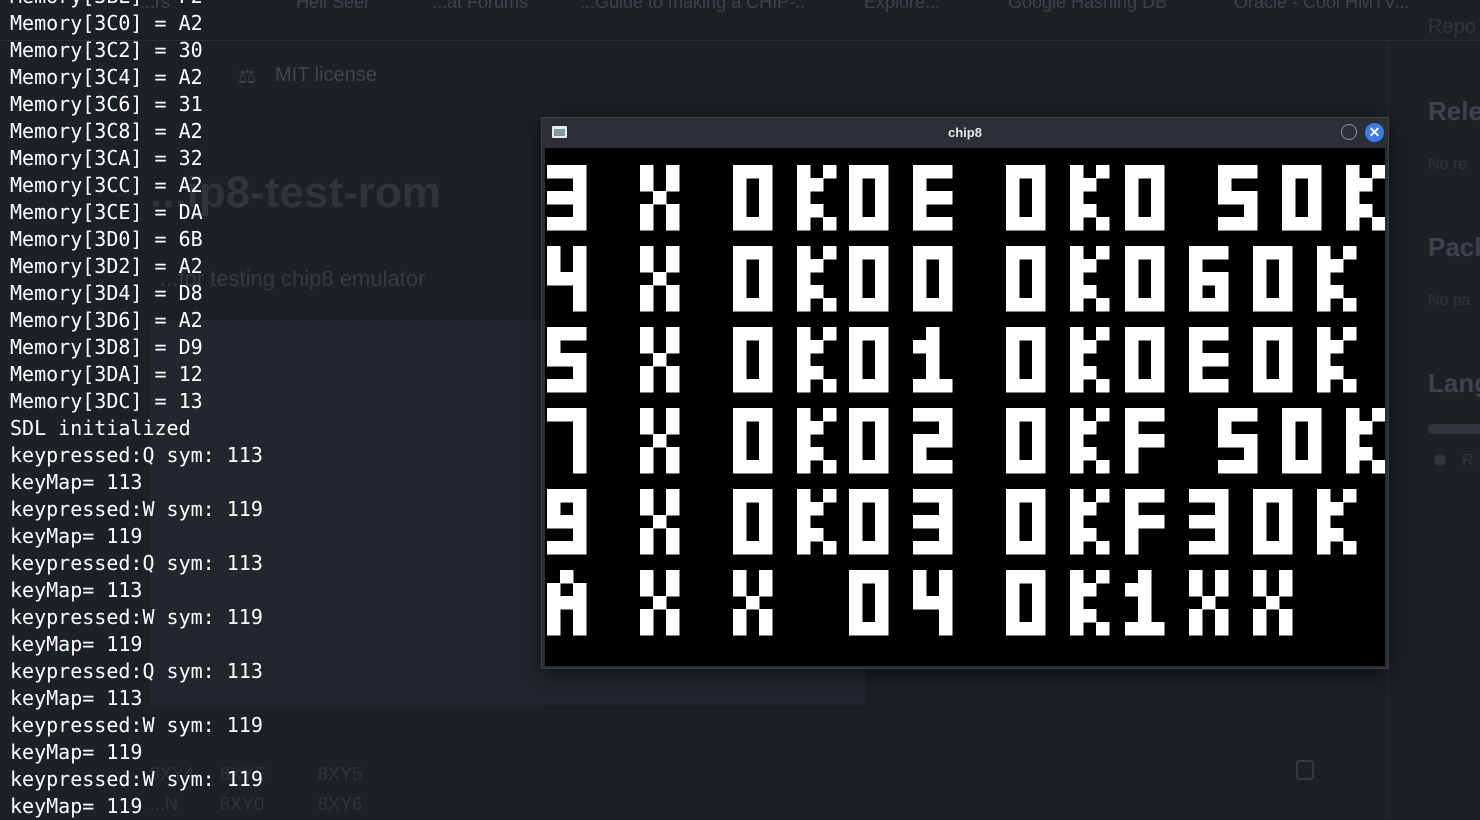 This screenshot has height=820, width=1480. What do you see at coordinates (136, 779) in the screenshot?
I see `terminal-line: keypressed:W sym: 119` at bounding box center [136, 779].